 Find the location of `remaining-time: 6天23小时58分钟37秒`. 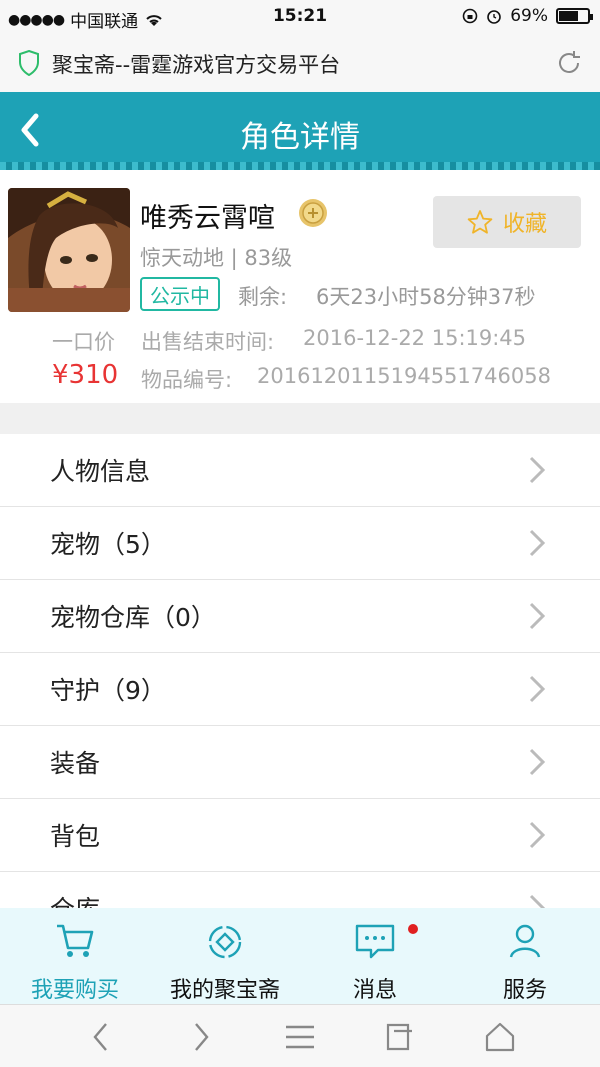

remaining-time: 6天23小时58分钟37秒 is located at coordinates (426, 297).